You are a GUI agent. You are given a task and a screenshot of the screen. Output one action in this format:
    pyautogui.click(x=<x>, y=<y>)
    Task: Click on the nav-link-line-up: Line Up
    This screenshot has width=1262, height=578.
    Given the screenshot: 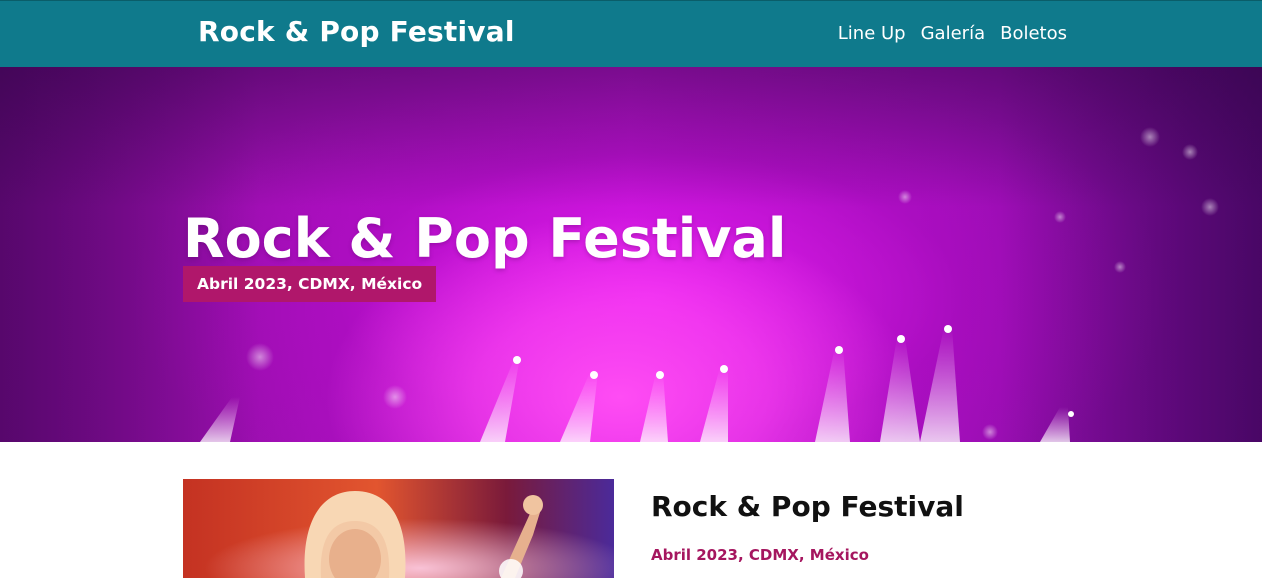 What is the action you would take?
    pyautogui.click(x=872, y=33)
    